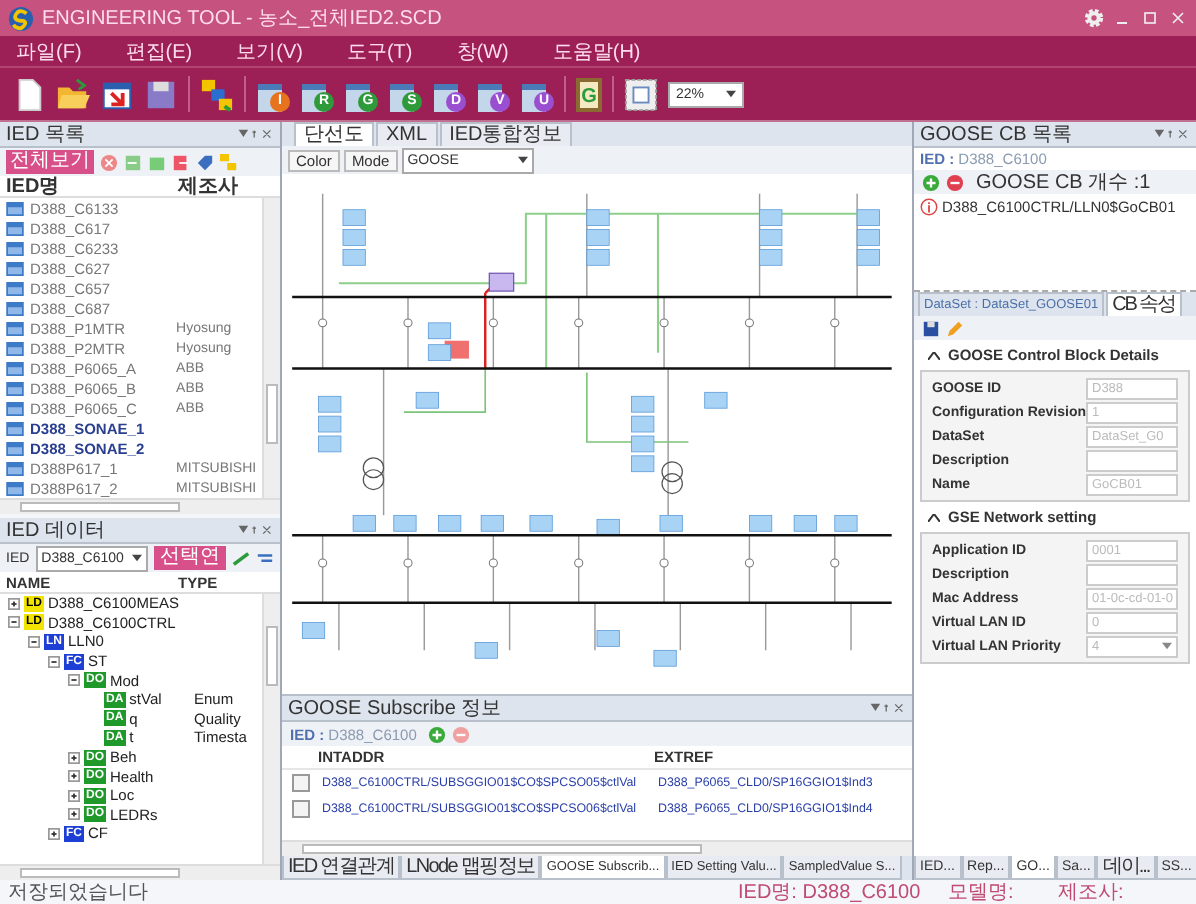 The width and height of the screenshot is (1196, 904). Describe the element at coordinates (78, 892) in the screenshot. I see `status-message: 저장되었습니다` at that location.